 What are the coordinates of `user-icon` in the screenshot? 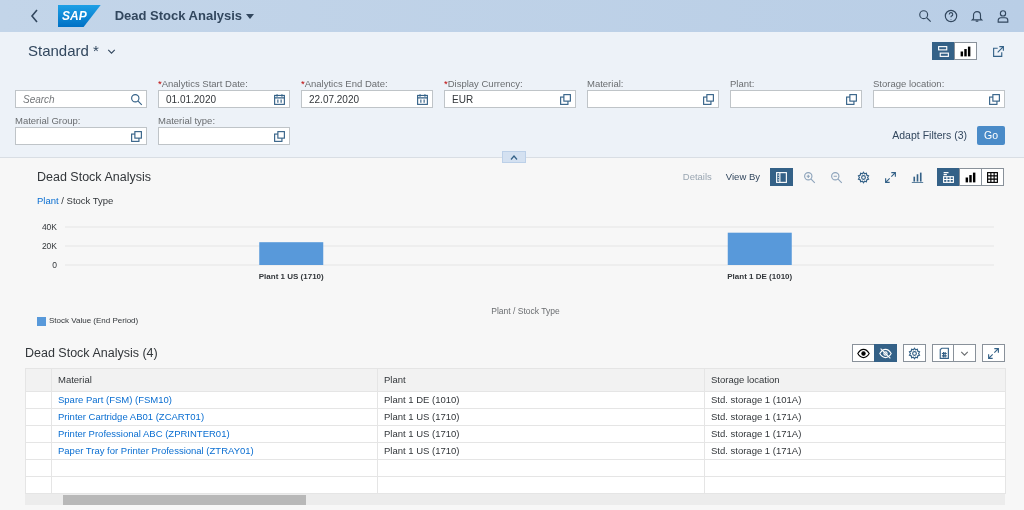 It's located at (1003, 16).